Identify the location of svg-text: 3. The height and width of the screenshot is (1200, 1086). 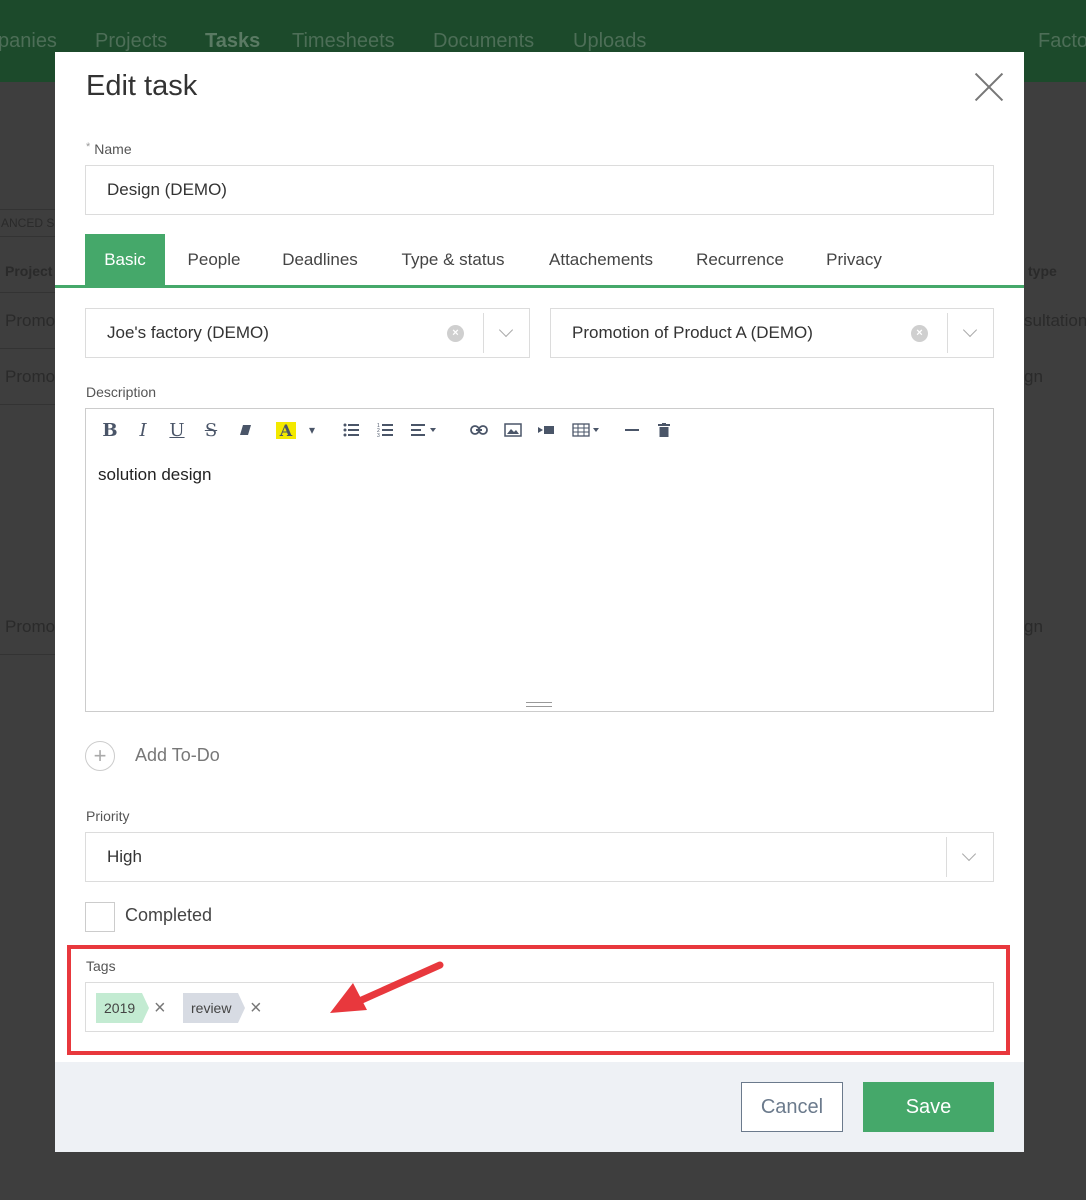
(378, 435).